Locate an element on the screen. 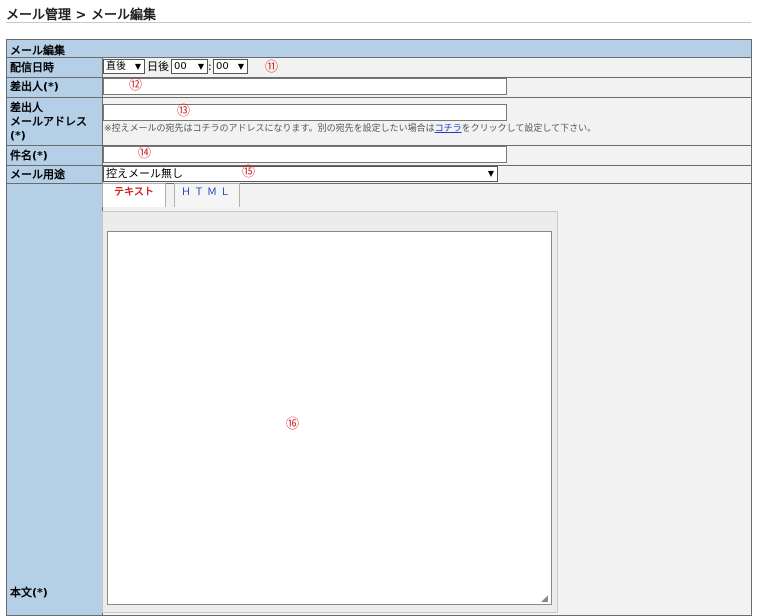 The height and width of the screenshot is (616, 767). sender-email-input is located at coordinates (305, 112).